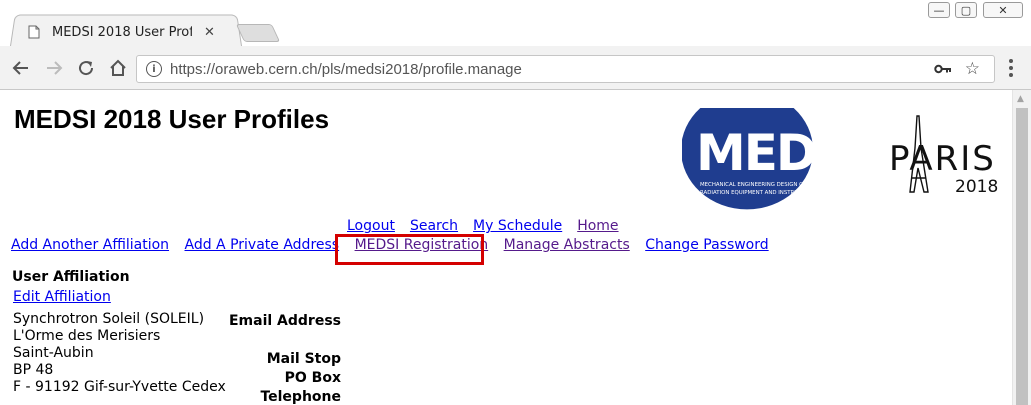  I want to click on arrow-right-icon, so click(55, 68).